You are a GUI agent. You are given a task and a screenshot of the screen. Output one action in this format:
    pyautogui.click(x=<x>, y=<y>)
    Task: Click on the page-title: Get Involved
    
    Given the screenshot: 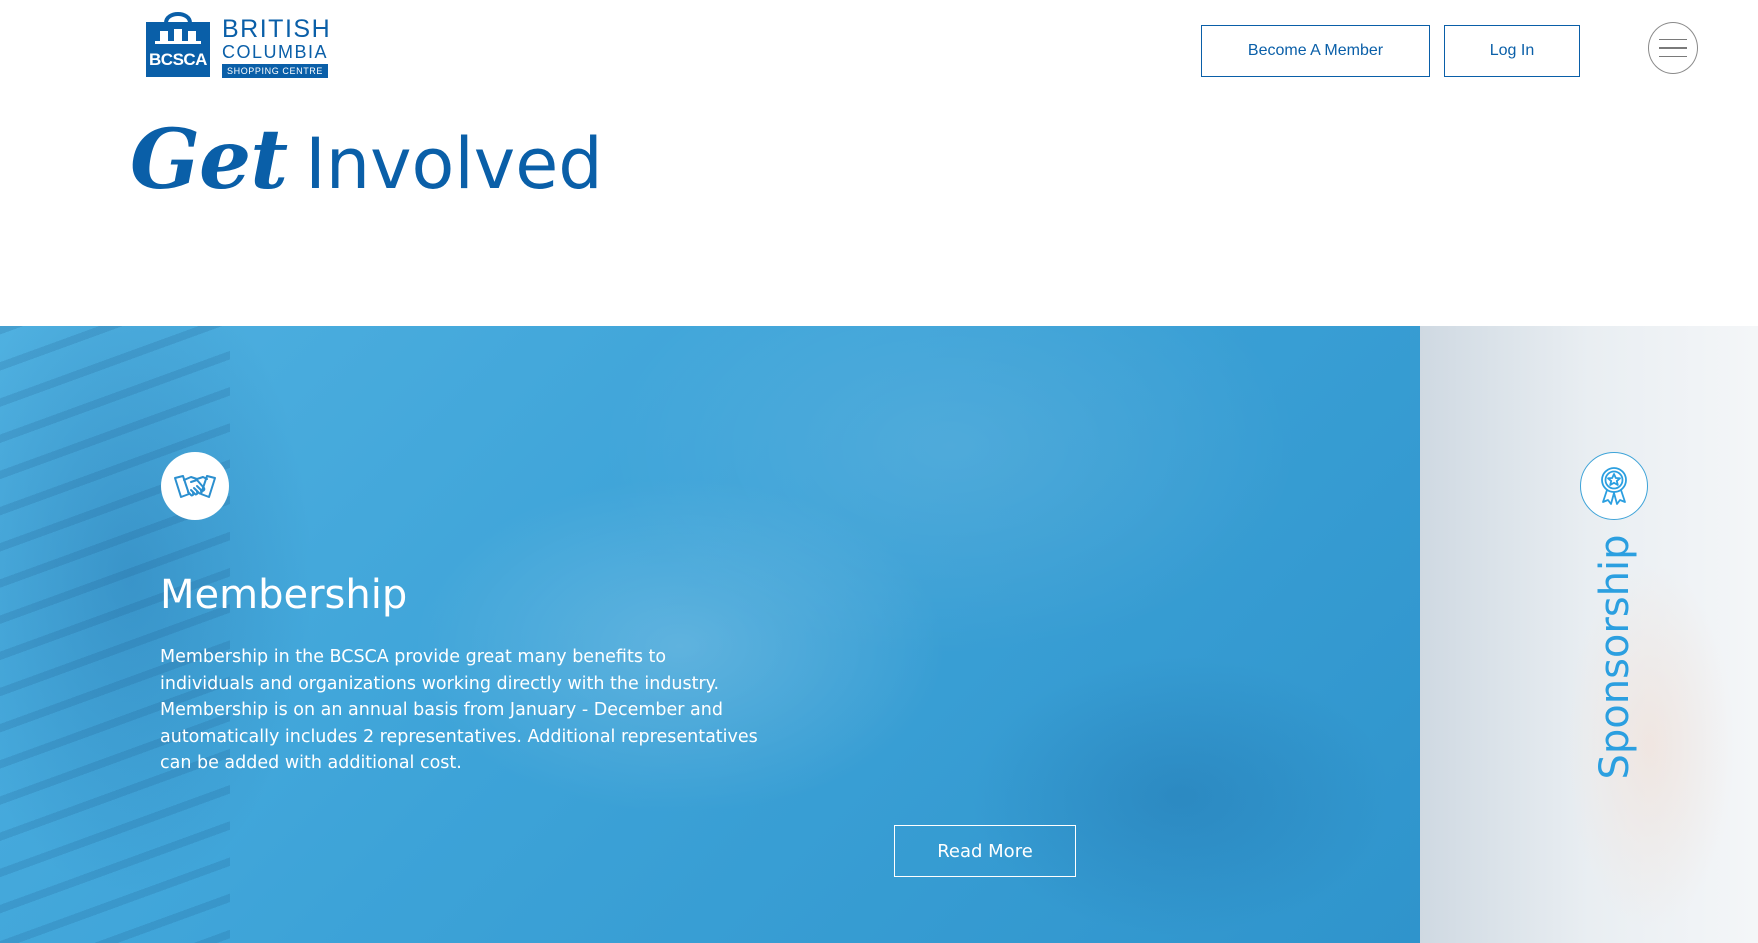 What is the action you would take?
    pyautogui.click(x=366, y=160)
    